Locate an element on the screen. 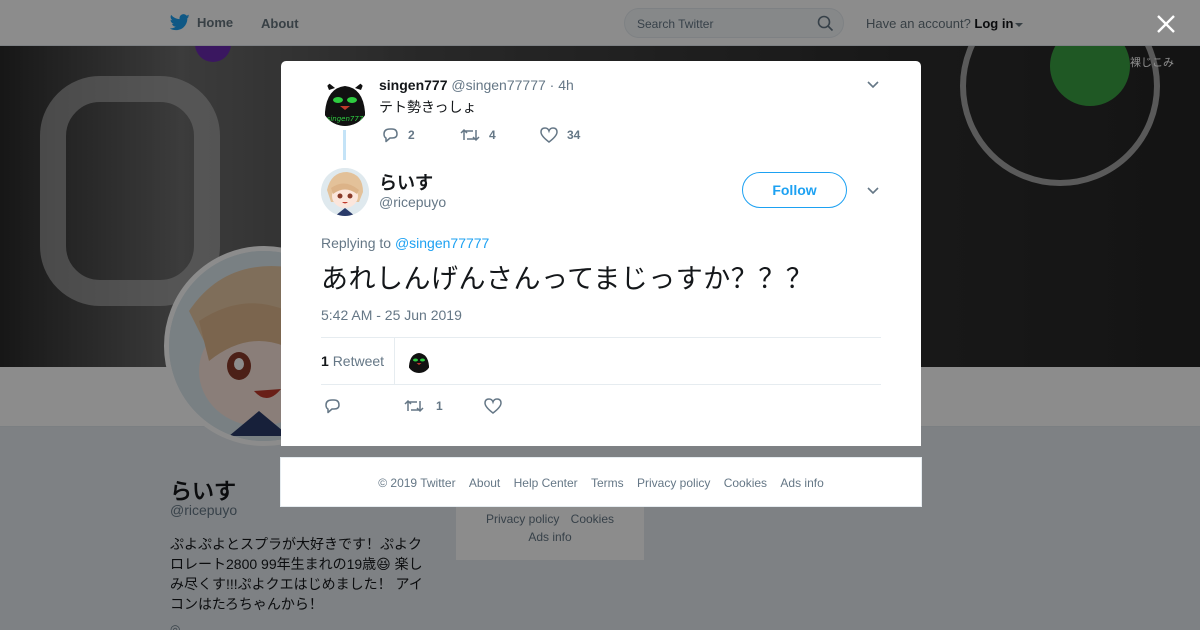  replying-to-line: Replying to @singen77777 is located at coordinates (405, 243).